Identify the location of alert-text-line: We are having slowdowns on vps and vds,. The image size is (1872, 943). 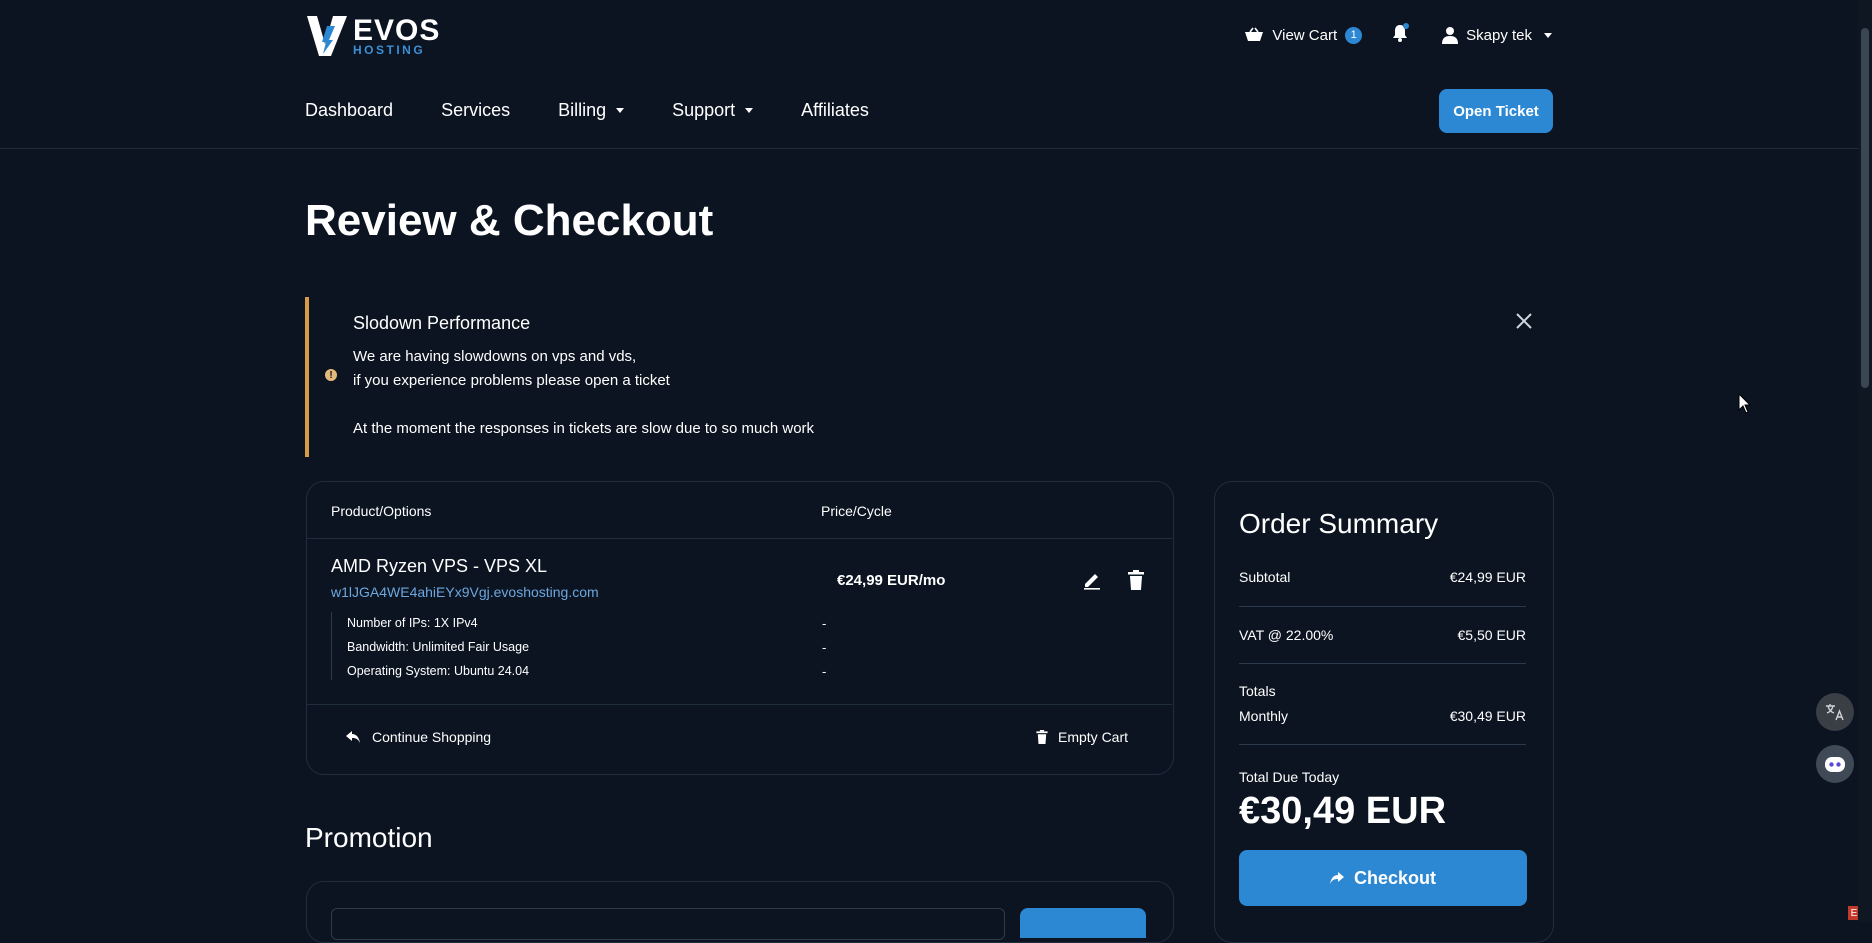
(495, 356).